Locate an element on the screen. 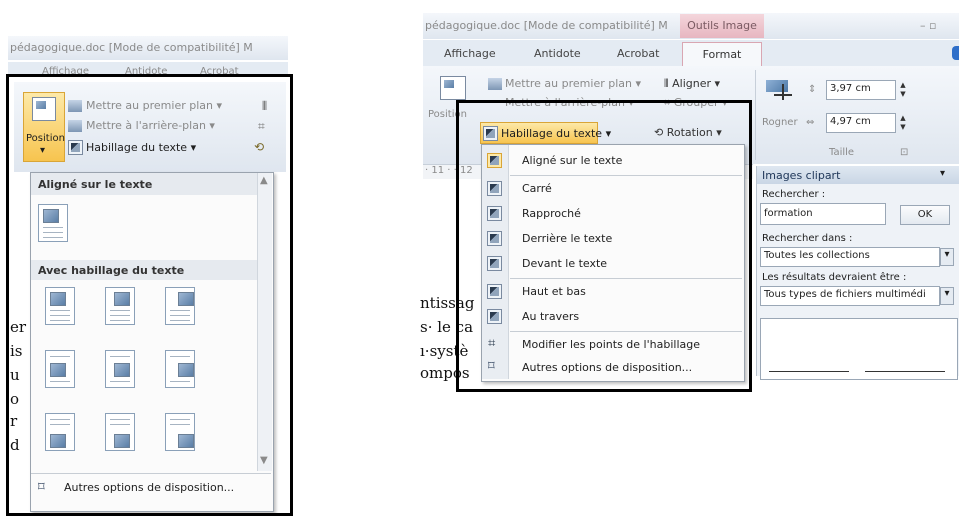 This screenshot has height=516, width=959. crop-icon is located at coordinates (779, 87).